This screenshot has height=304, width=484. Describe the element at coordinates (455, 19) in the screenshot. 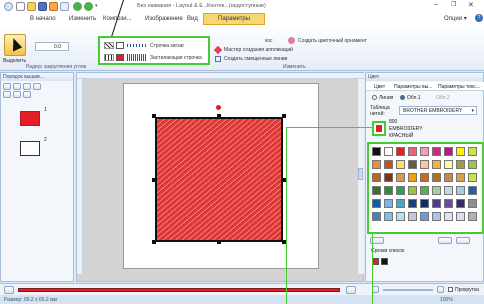

I see `options-menu: Опции ▾` at that location.